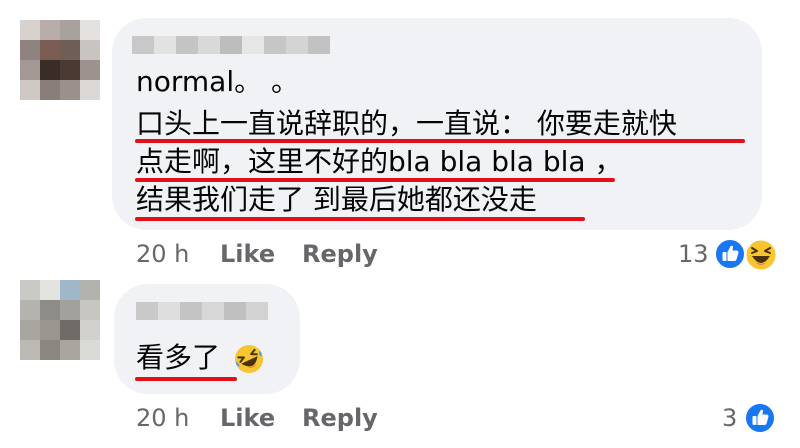 Image resolution: width=800 pixels, height=448 pixels. I want to click on comment-text-line: normal。 。, so click(218, 81).